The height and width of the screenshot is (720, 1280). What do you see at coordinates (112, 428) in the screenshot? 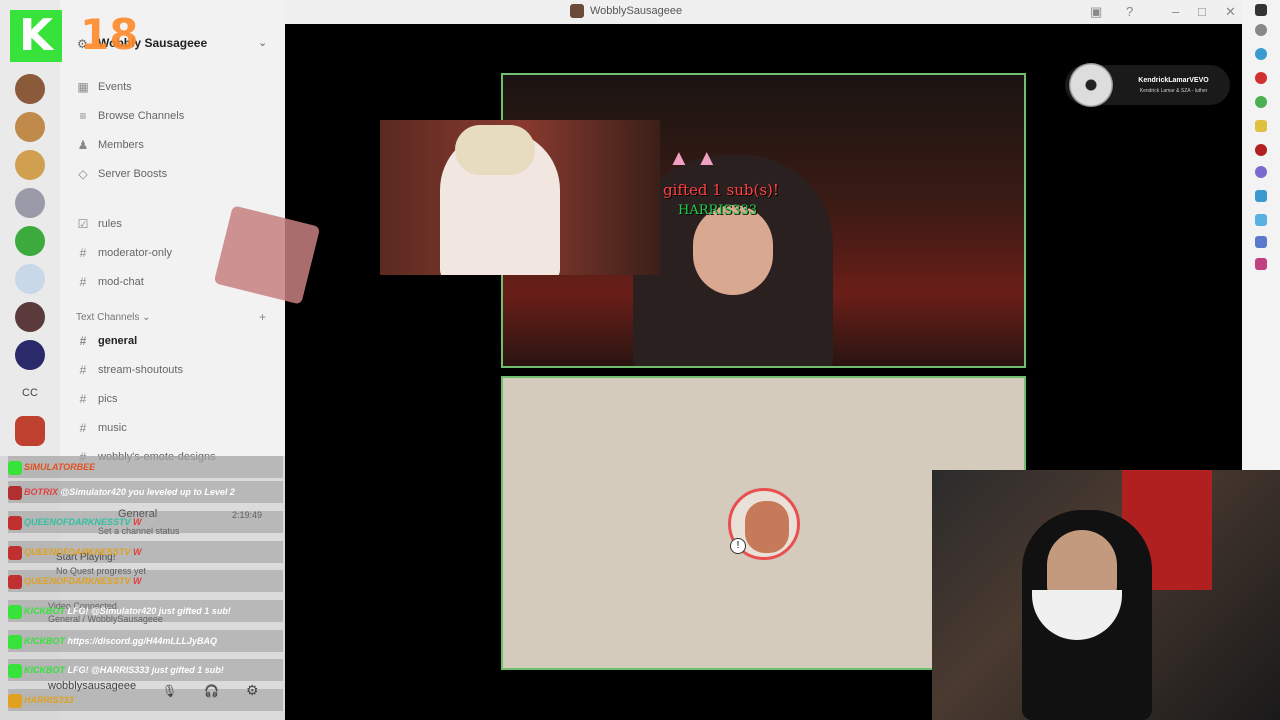
I see `channel-label: music` at bounding box center [112, 428].